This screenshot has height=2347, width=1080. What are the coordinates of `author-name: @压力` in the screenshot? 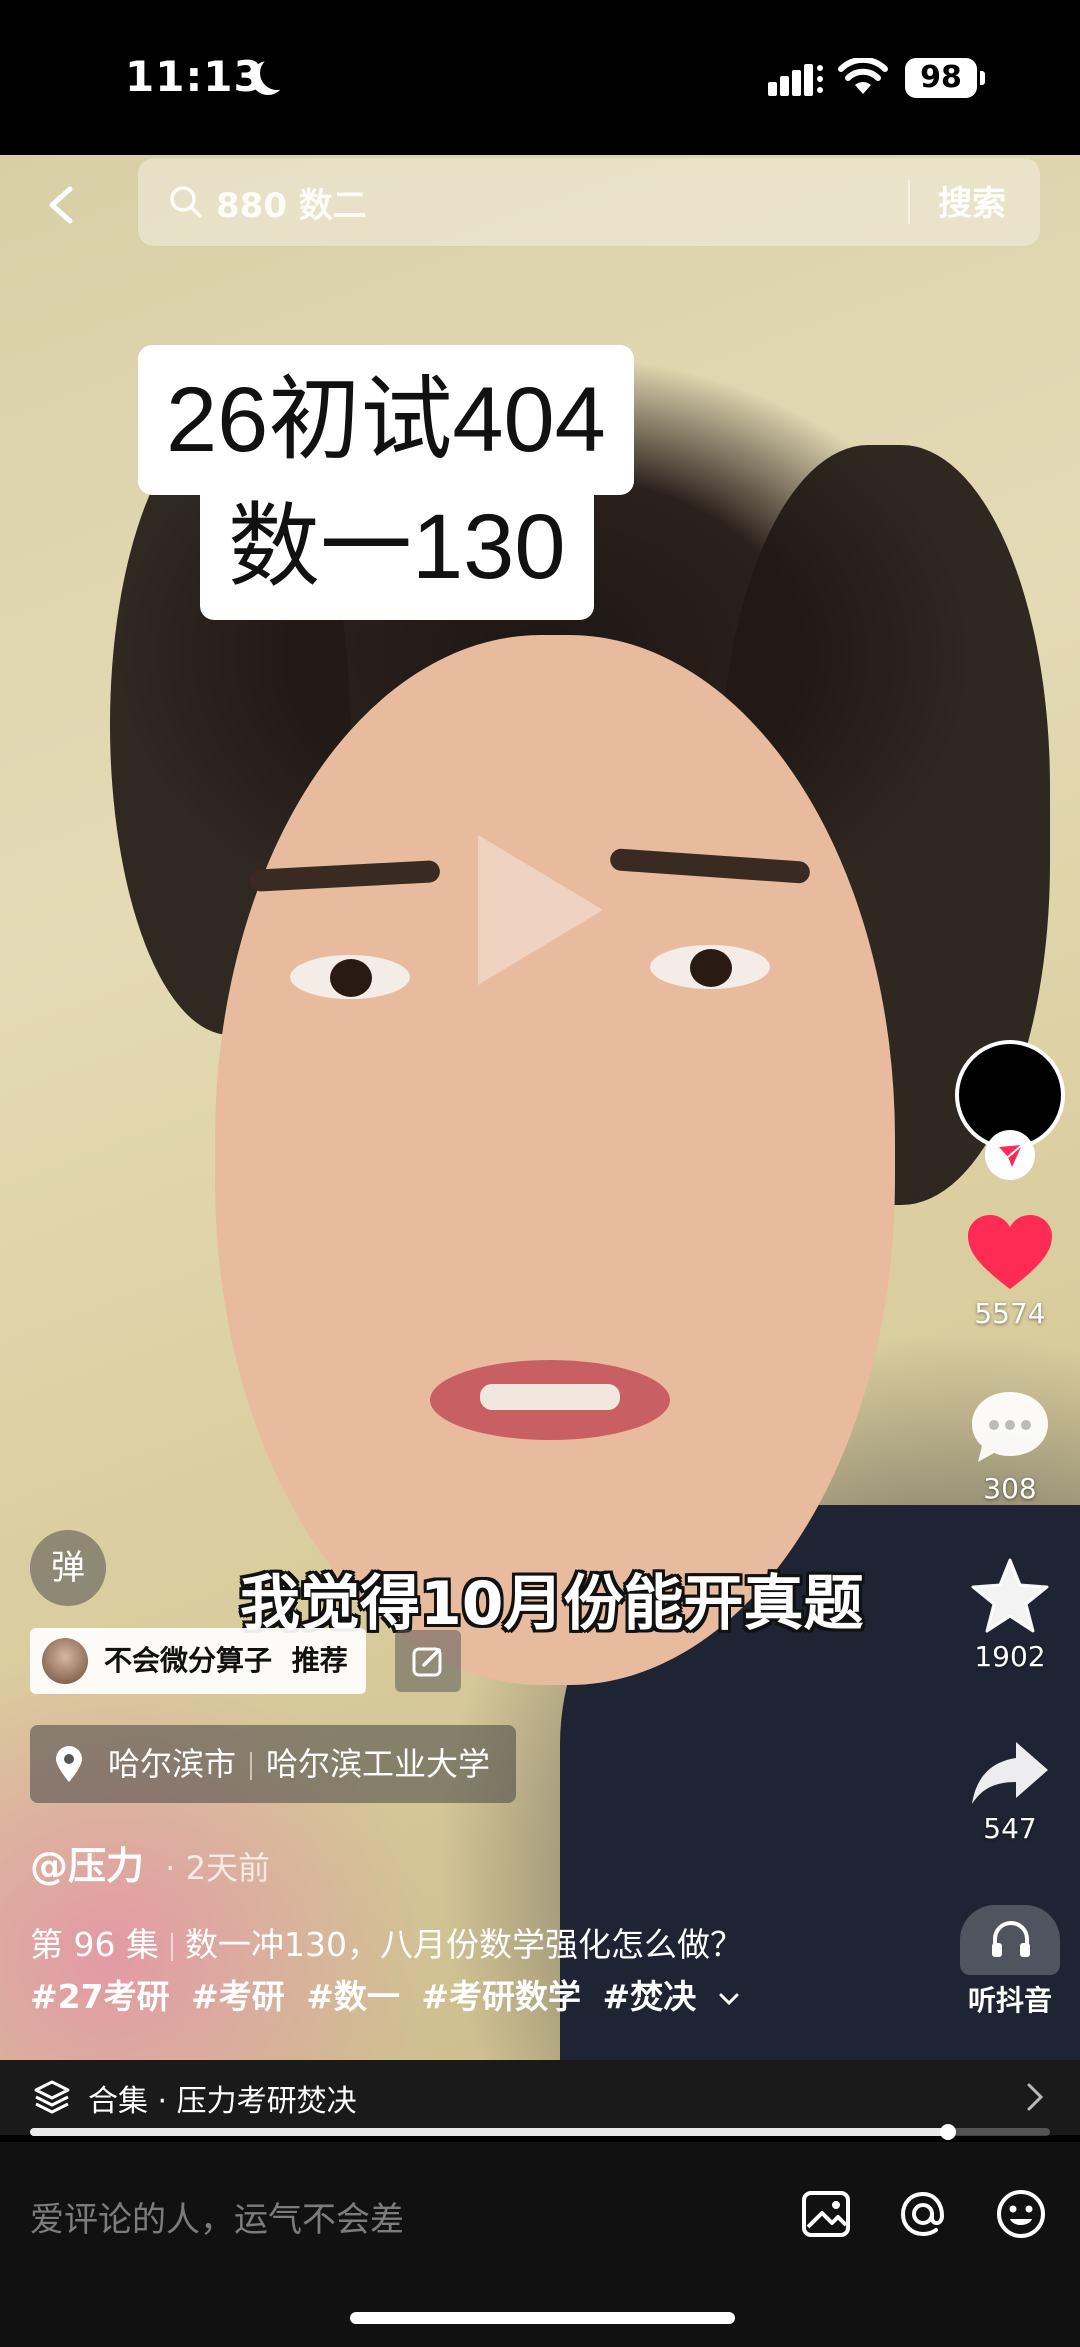 It's located at (87, 1866).